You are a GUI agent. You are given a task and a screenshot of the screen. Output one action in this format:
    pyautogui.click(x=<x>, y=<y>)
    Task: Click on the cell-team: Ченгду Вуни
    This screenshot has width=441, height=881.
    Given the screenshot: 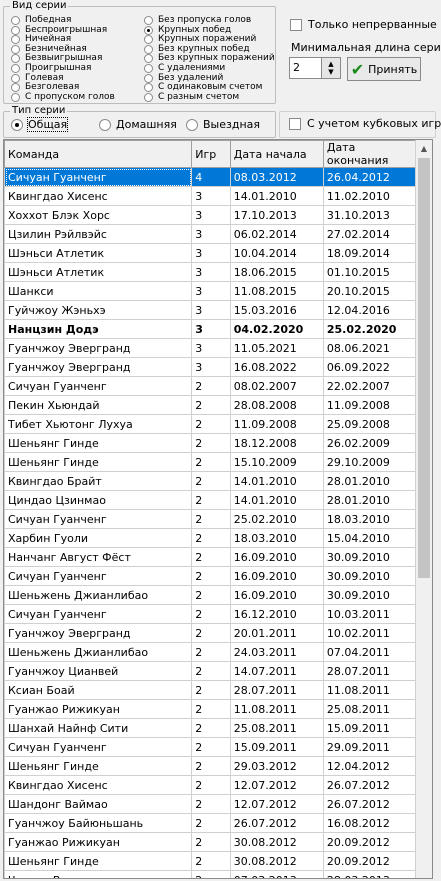 What is the action you would take?
    pyautogui.click(x=98, y=874)
    